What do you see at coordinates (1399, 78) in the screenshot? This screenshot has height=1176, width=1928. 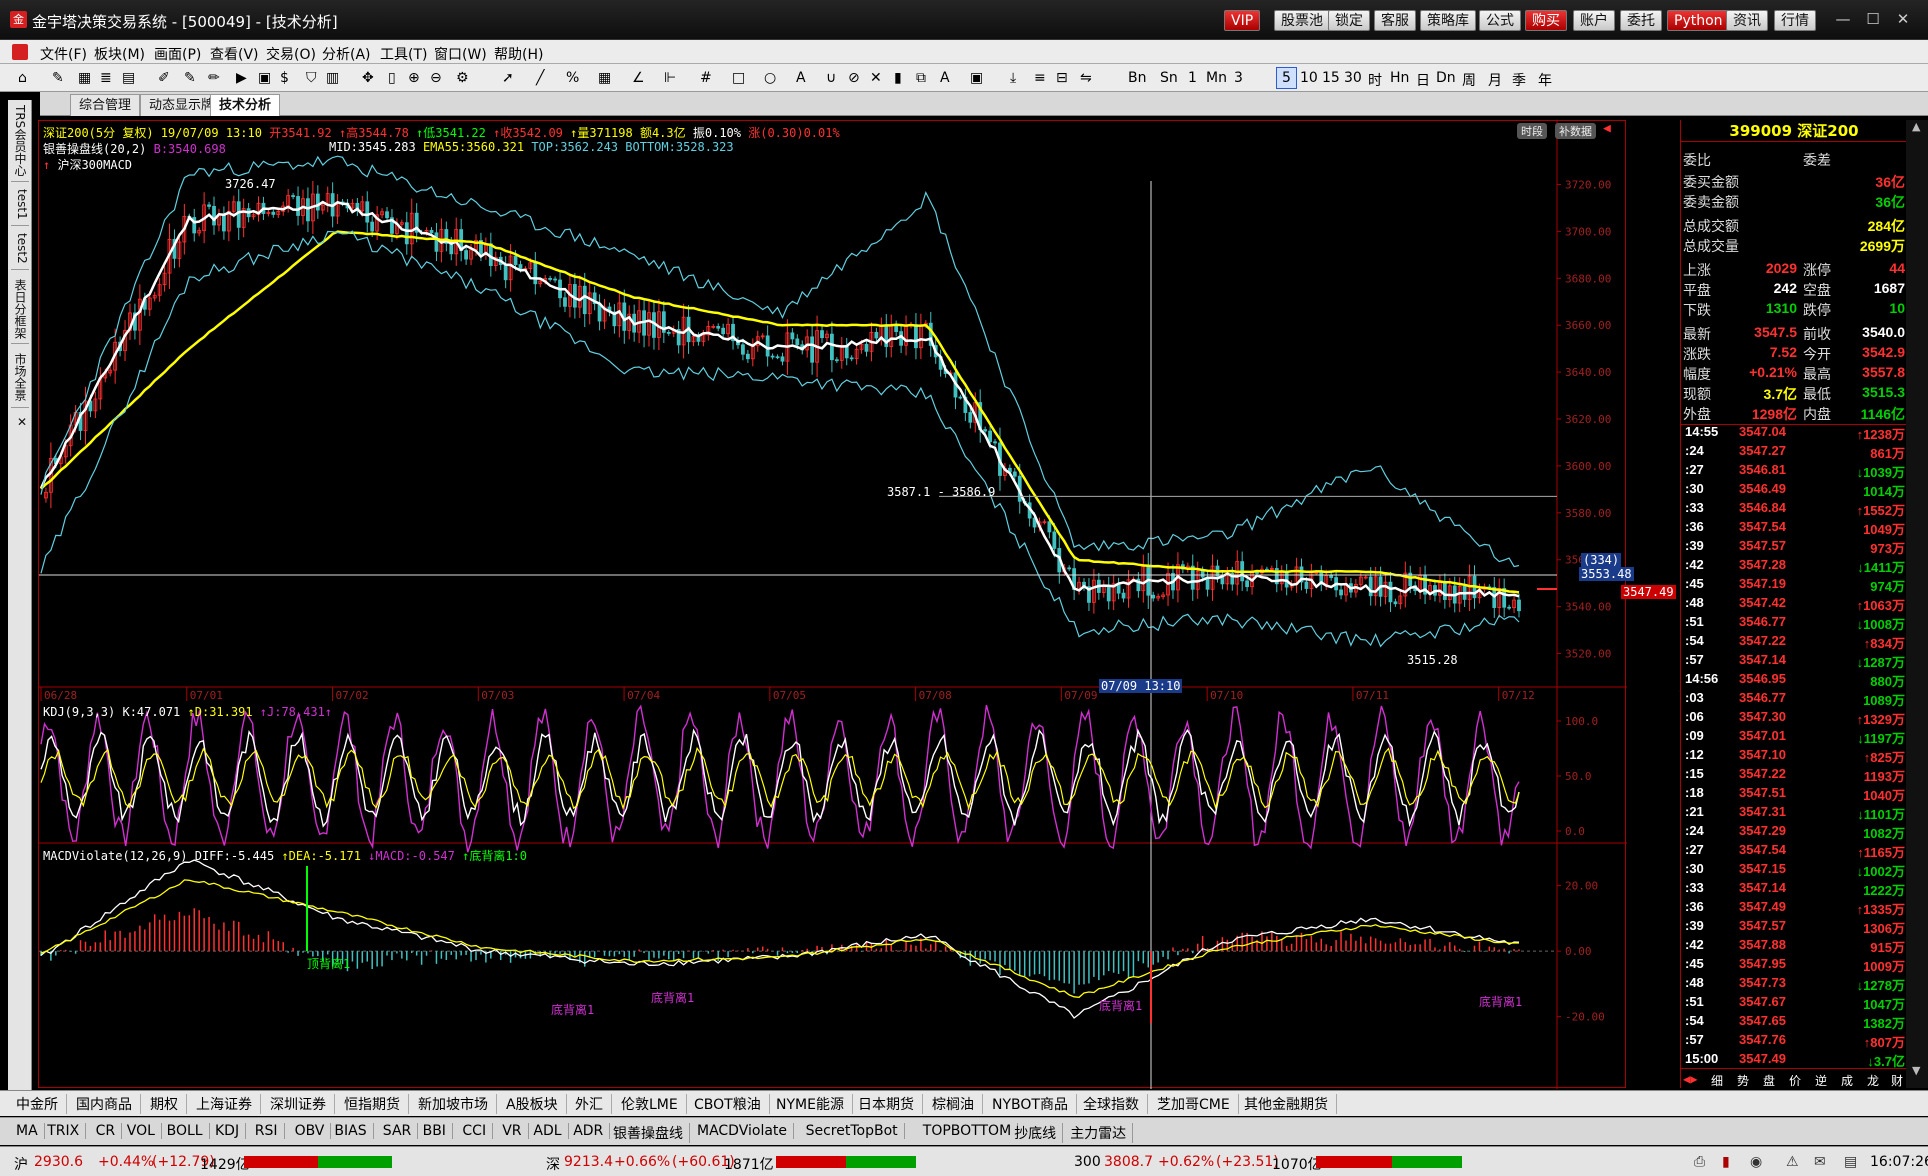 I see `period-hn: Hn` at bounding box center [1399, 78].